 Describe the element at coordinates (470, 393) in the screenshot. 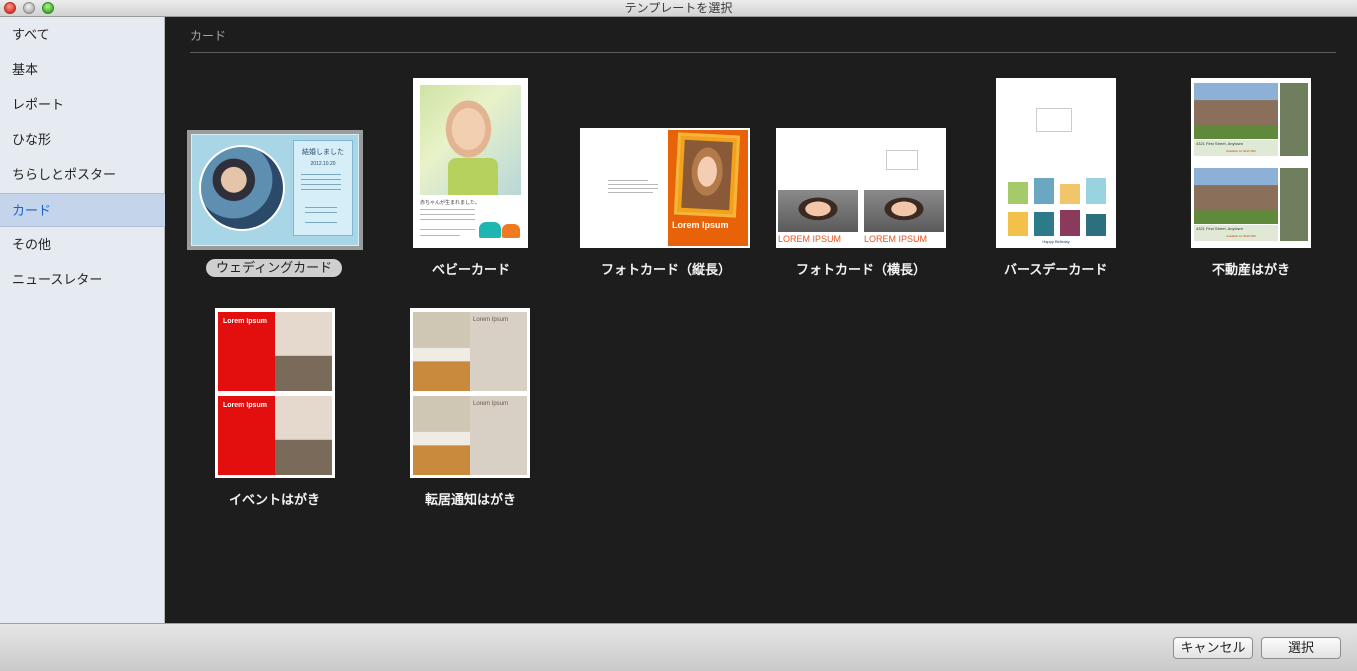

I see `thumbnail-moving-notice-postcard: Lorem Ipsum Lorem Ipsum` at that location.